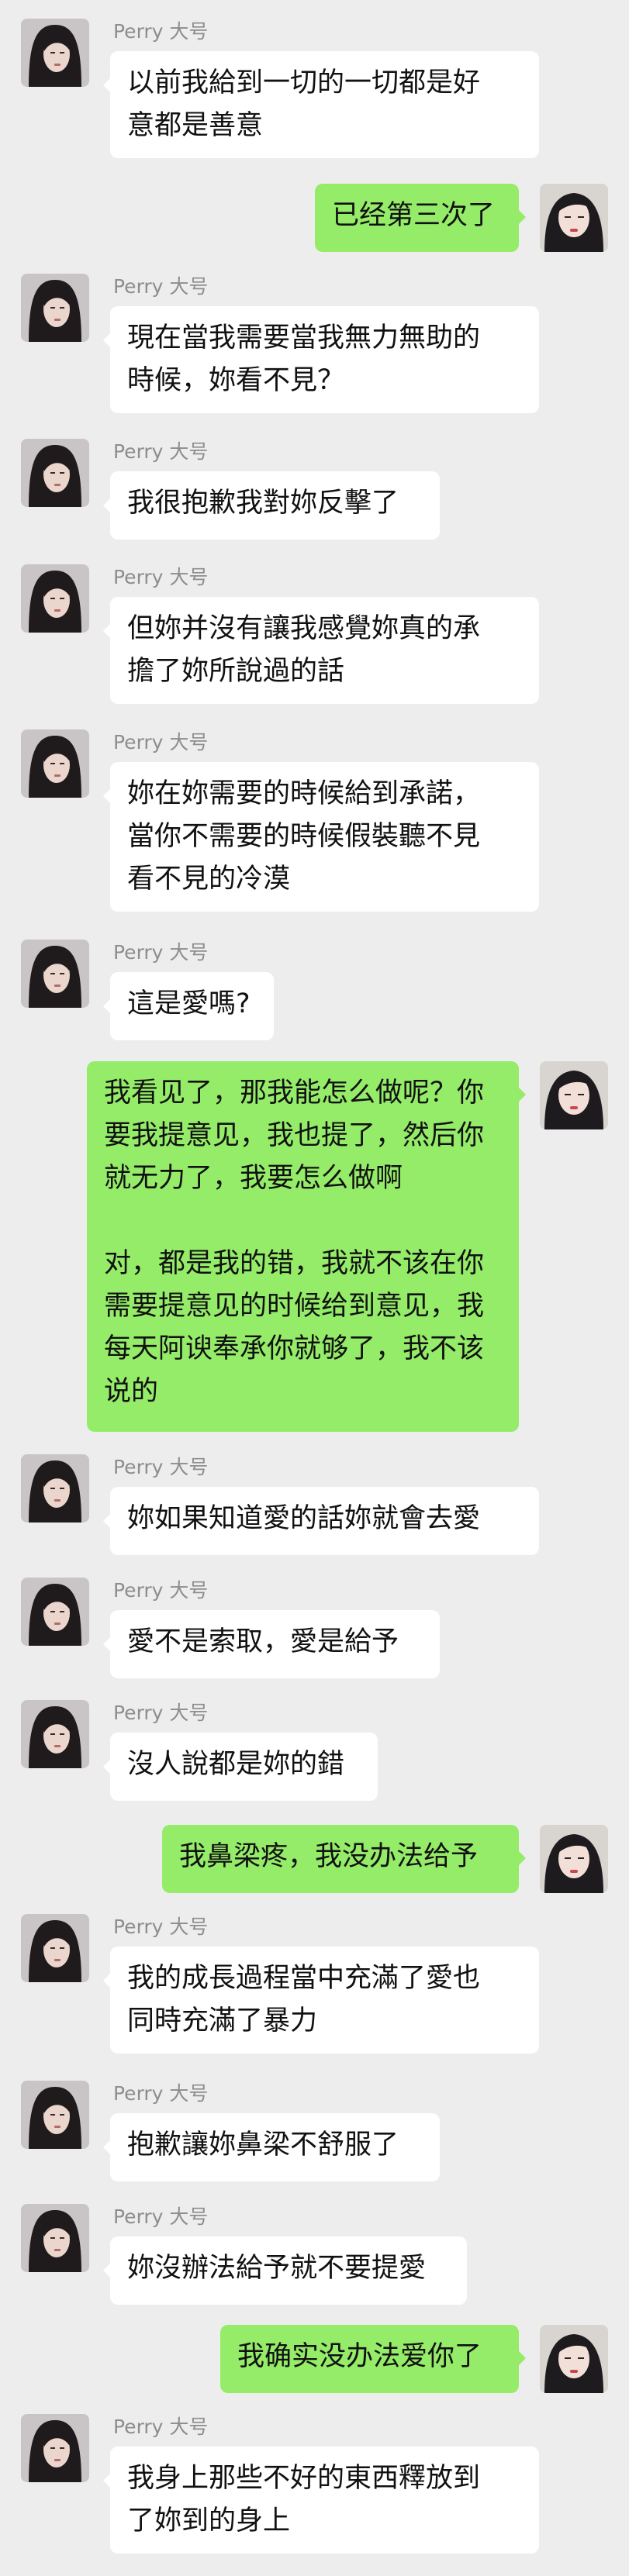  I want to click on received-message: 愛不是索取，愛是給予, so click(275, 1644).